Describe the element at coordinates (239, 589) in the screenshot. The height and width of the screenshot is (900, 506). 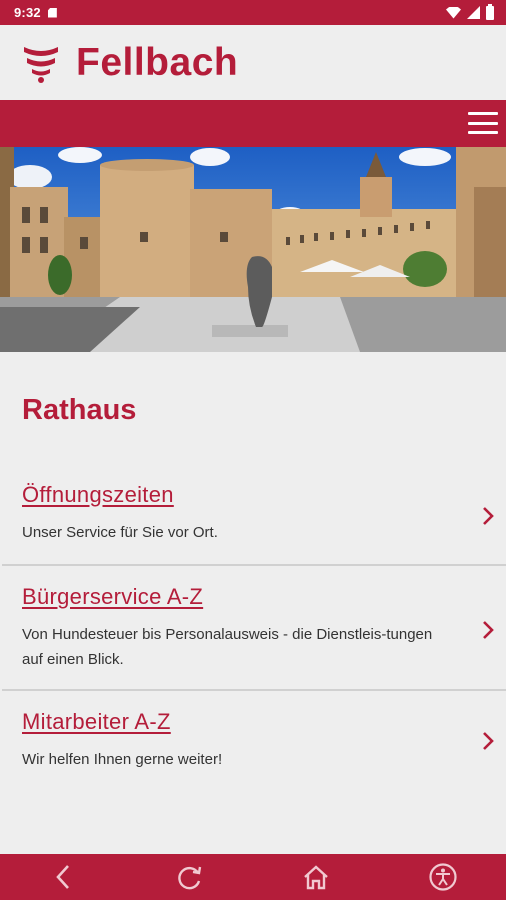
I see `list-item-title: Bürgerservice A-Z` at that location.